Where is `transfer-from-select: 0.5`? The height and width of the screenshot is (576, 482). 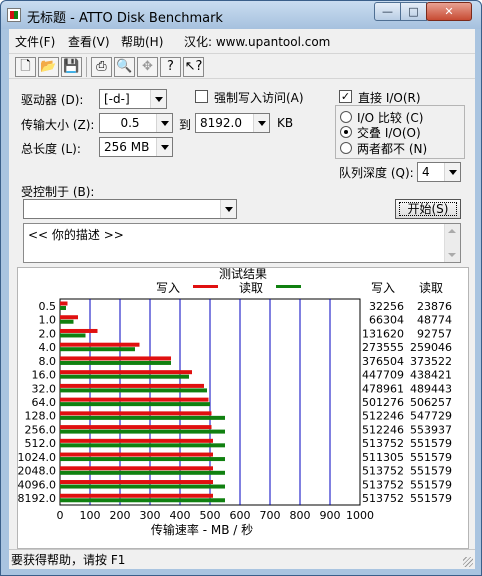
transfer-from-select: 0.5 is located at coordinates (136, 123).